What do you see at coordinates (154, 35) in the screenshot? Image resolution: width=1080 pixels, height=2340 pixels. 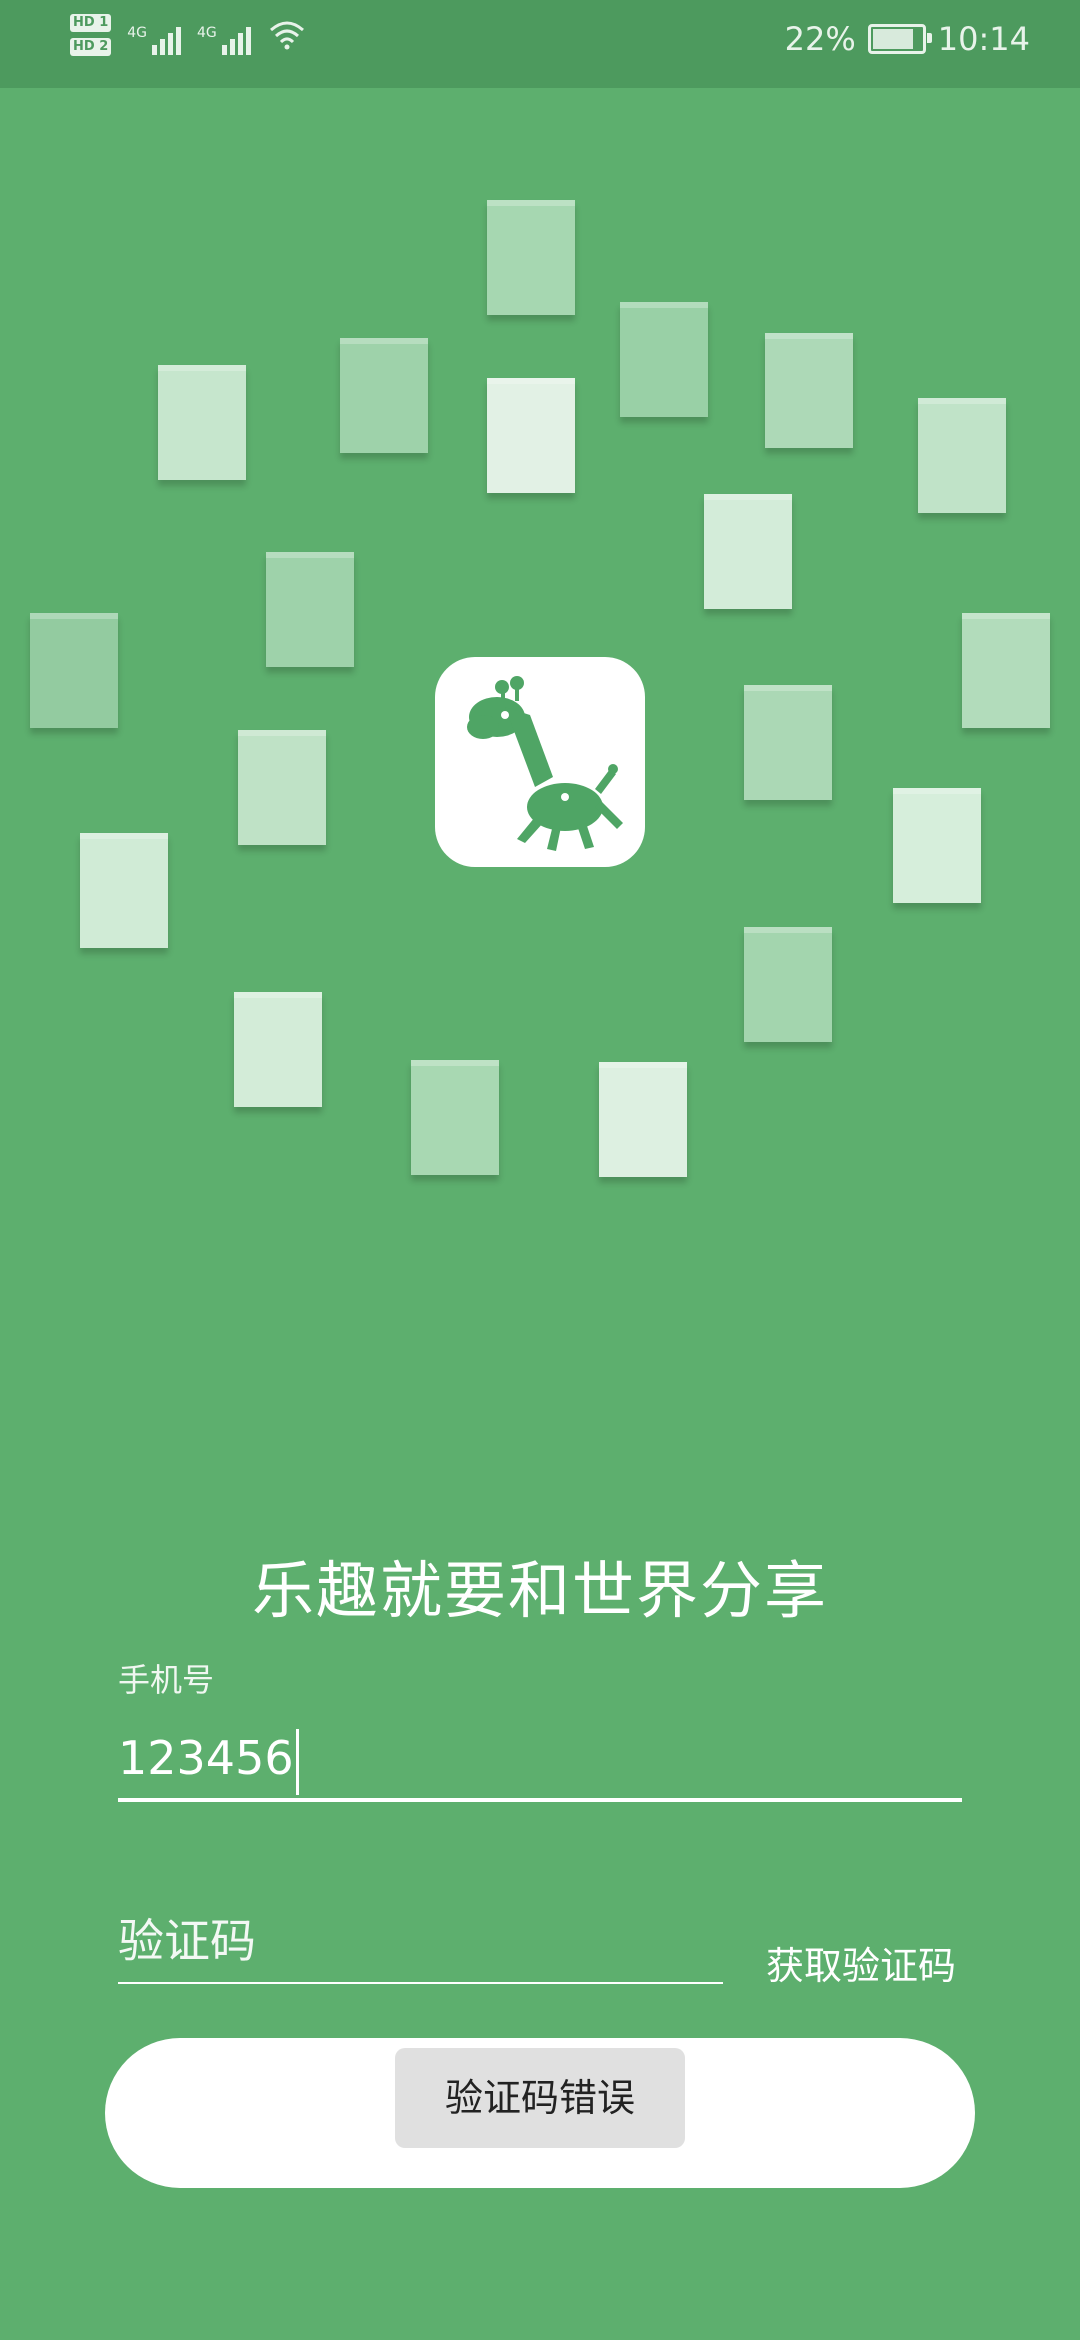 I see `signal-icon: 4G` at bounding box center [154, 35].